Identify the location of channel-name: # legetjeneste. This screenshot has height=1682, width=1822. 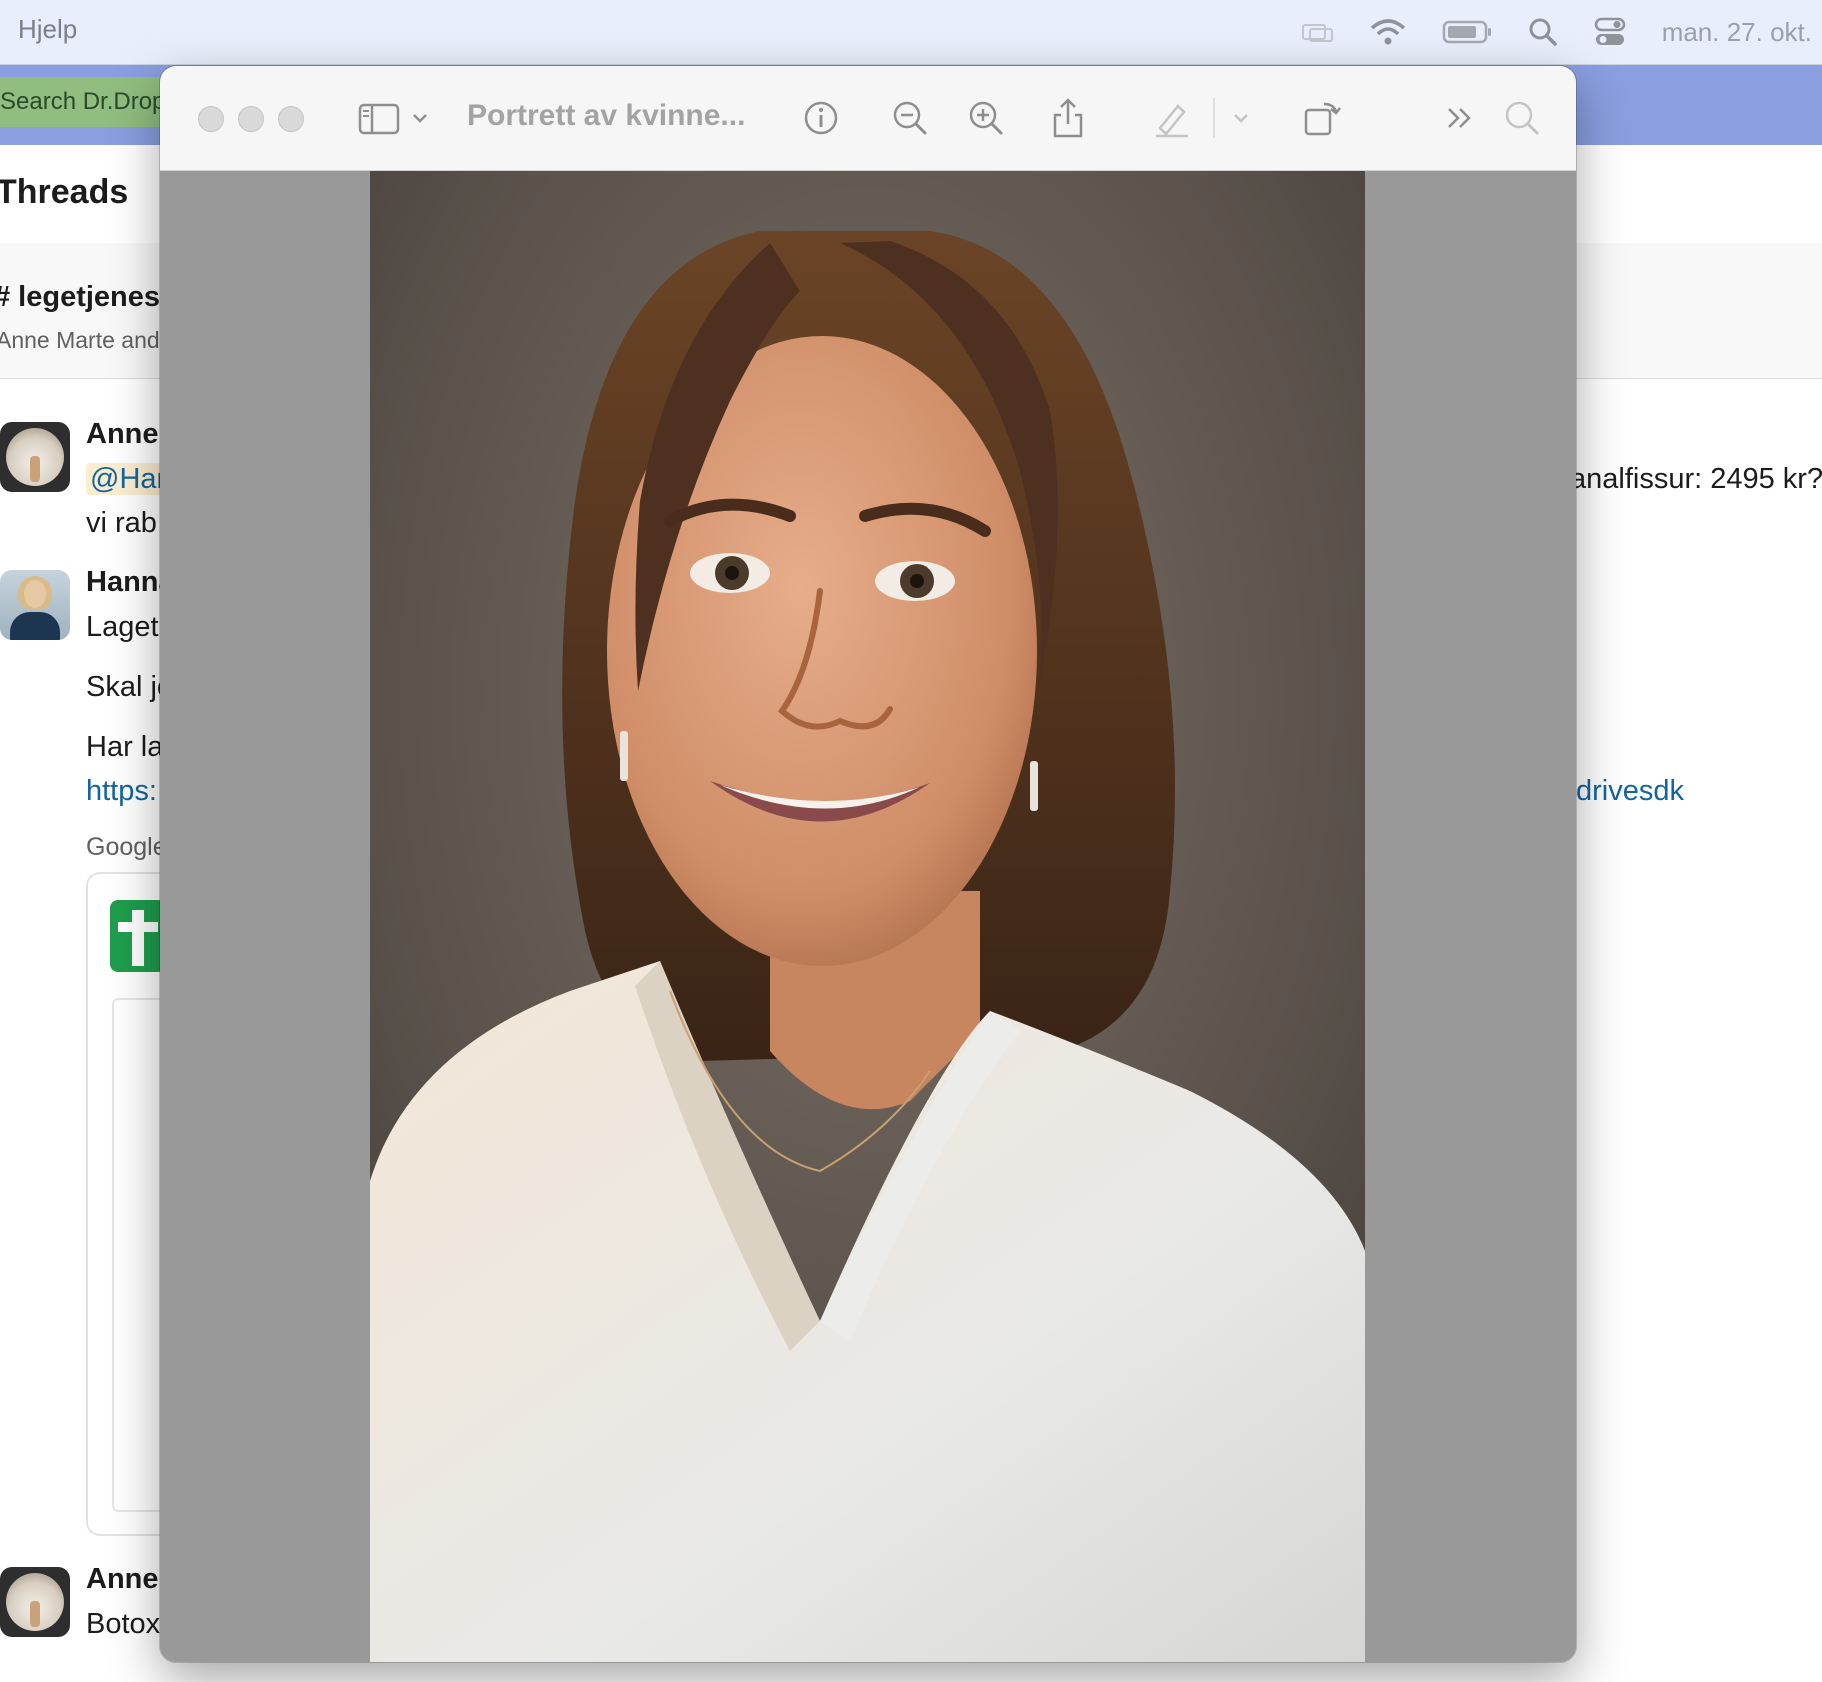
(93, 297).